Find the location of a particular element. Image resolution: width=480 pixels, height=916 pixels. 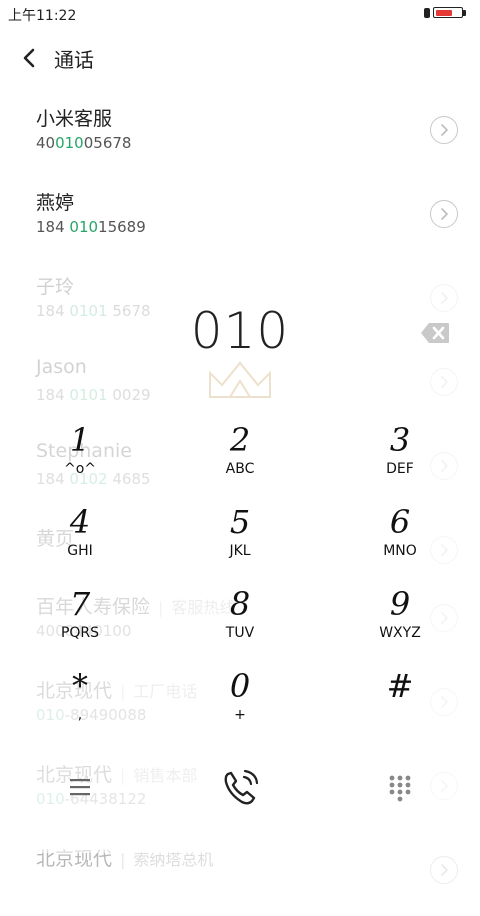

phone-call-icon is located at coordinates (240, 788).